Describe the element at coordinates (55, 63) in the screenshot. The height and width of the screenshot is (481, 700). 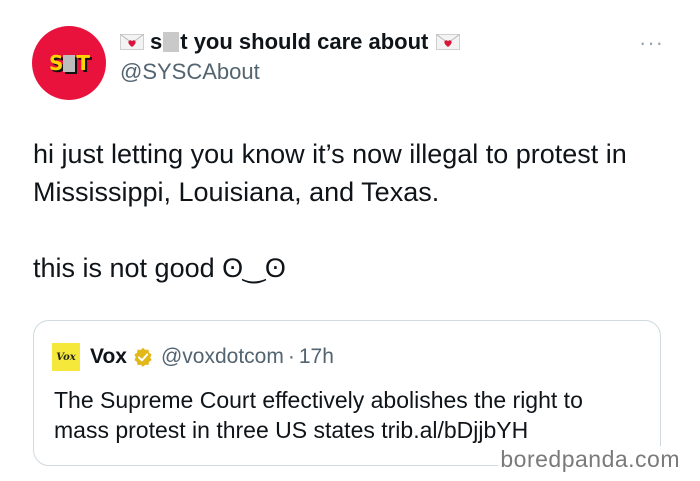
I see `avatar-letter-left: S` at that location.